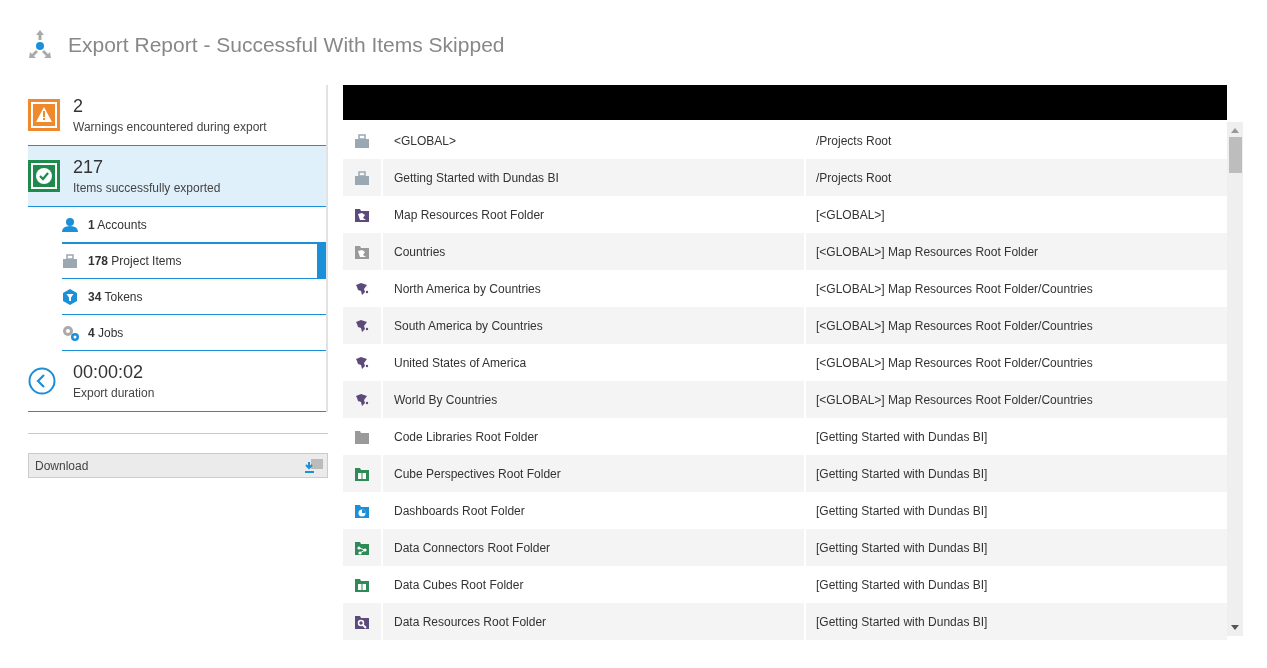 The width and height of the screenshot is (1267, 668). Describe the element at coordinates (593, 473) in the screenshot. I see `table-cell: Cube Perspectives Root Folder` at that location.